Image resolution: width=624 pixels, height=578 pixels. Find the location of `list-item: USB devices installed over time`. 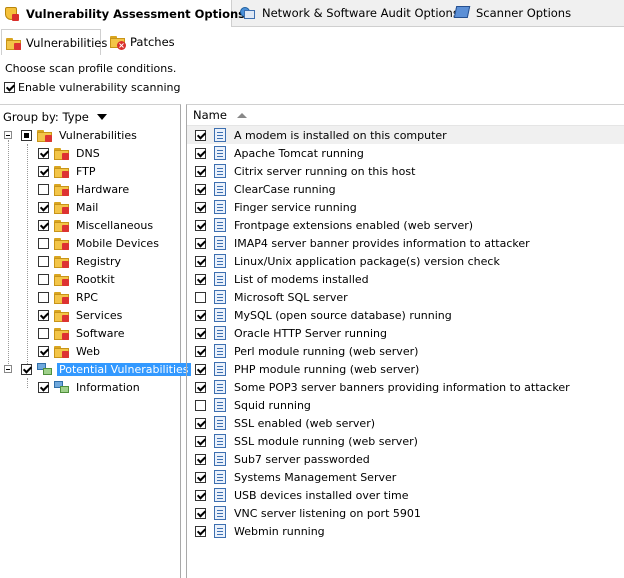

list-item: USB devices installed over time is located at coordinates (405, 495).